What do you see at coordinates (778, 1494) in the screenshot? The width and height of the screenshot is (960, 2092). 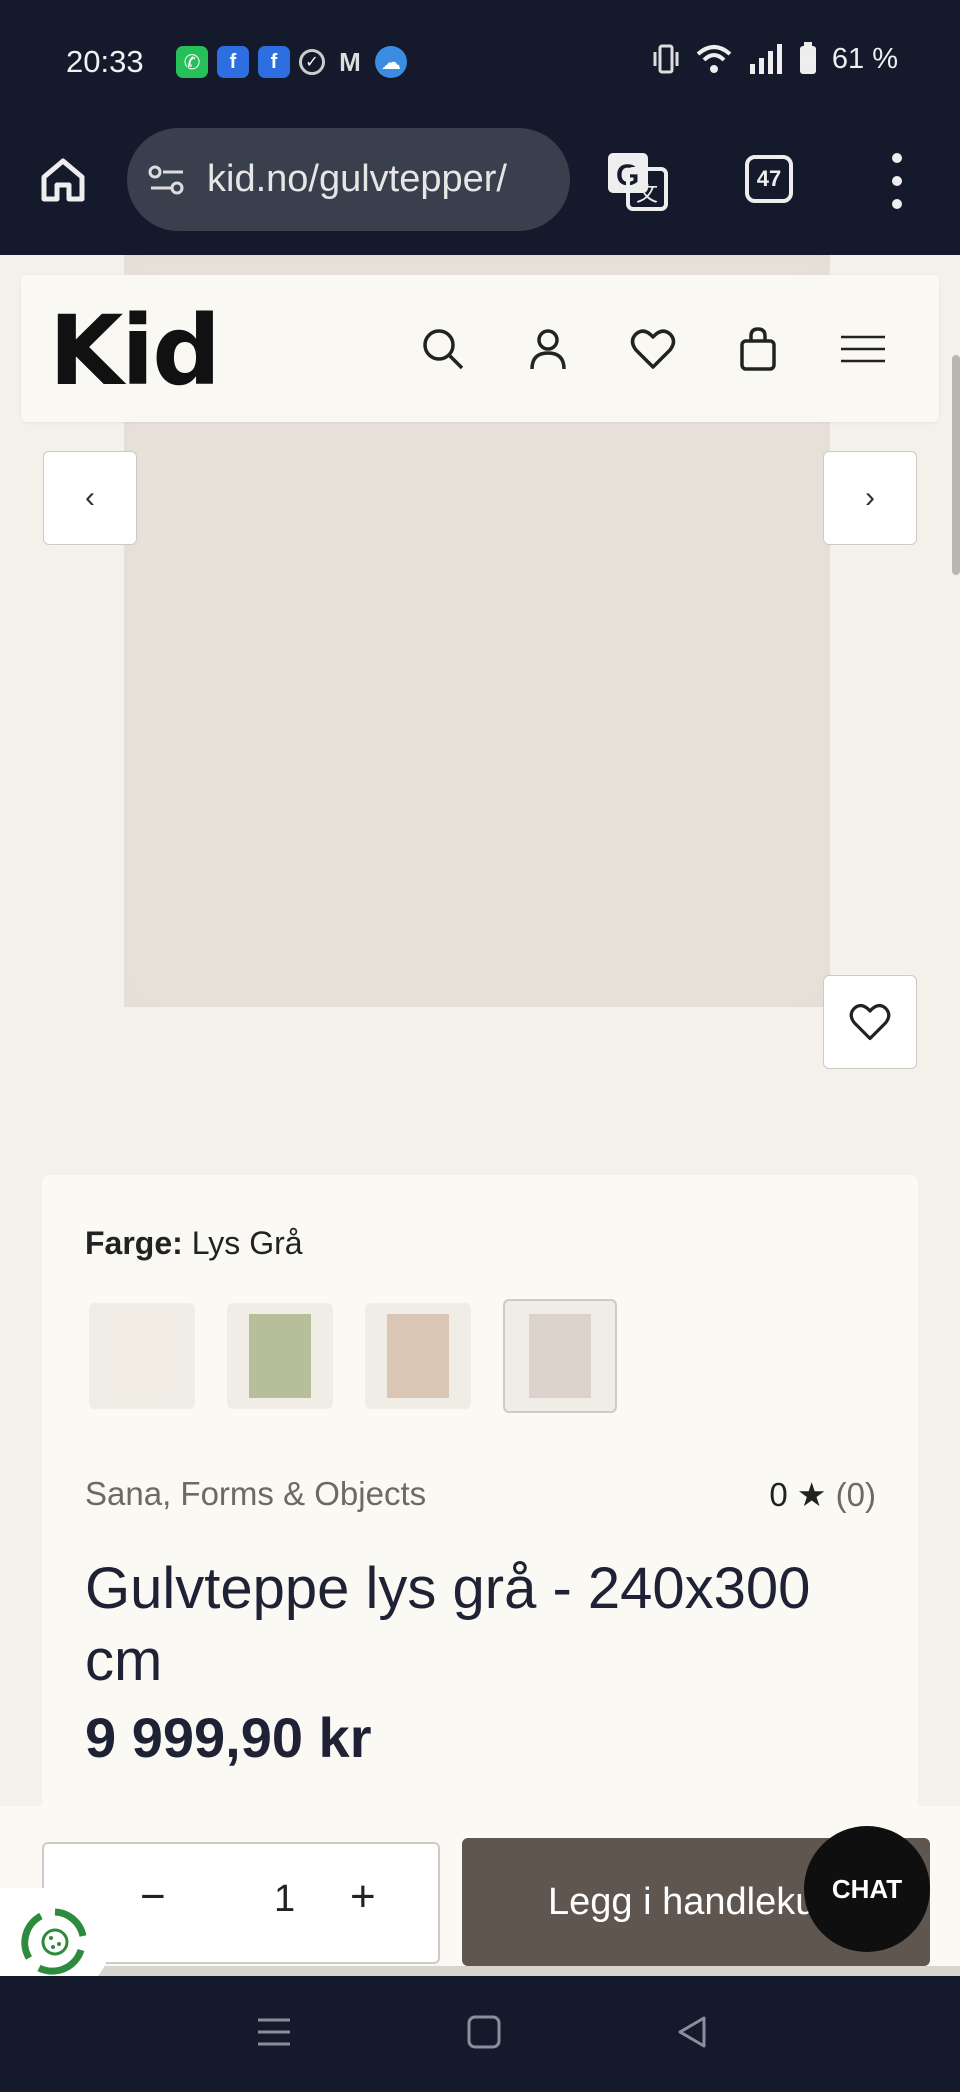 I see `rating-value: 0` at bounding box center [778, 1494].